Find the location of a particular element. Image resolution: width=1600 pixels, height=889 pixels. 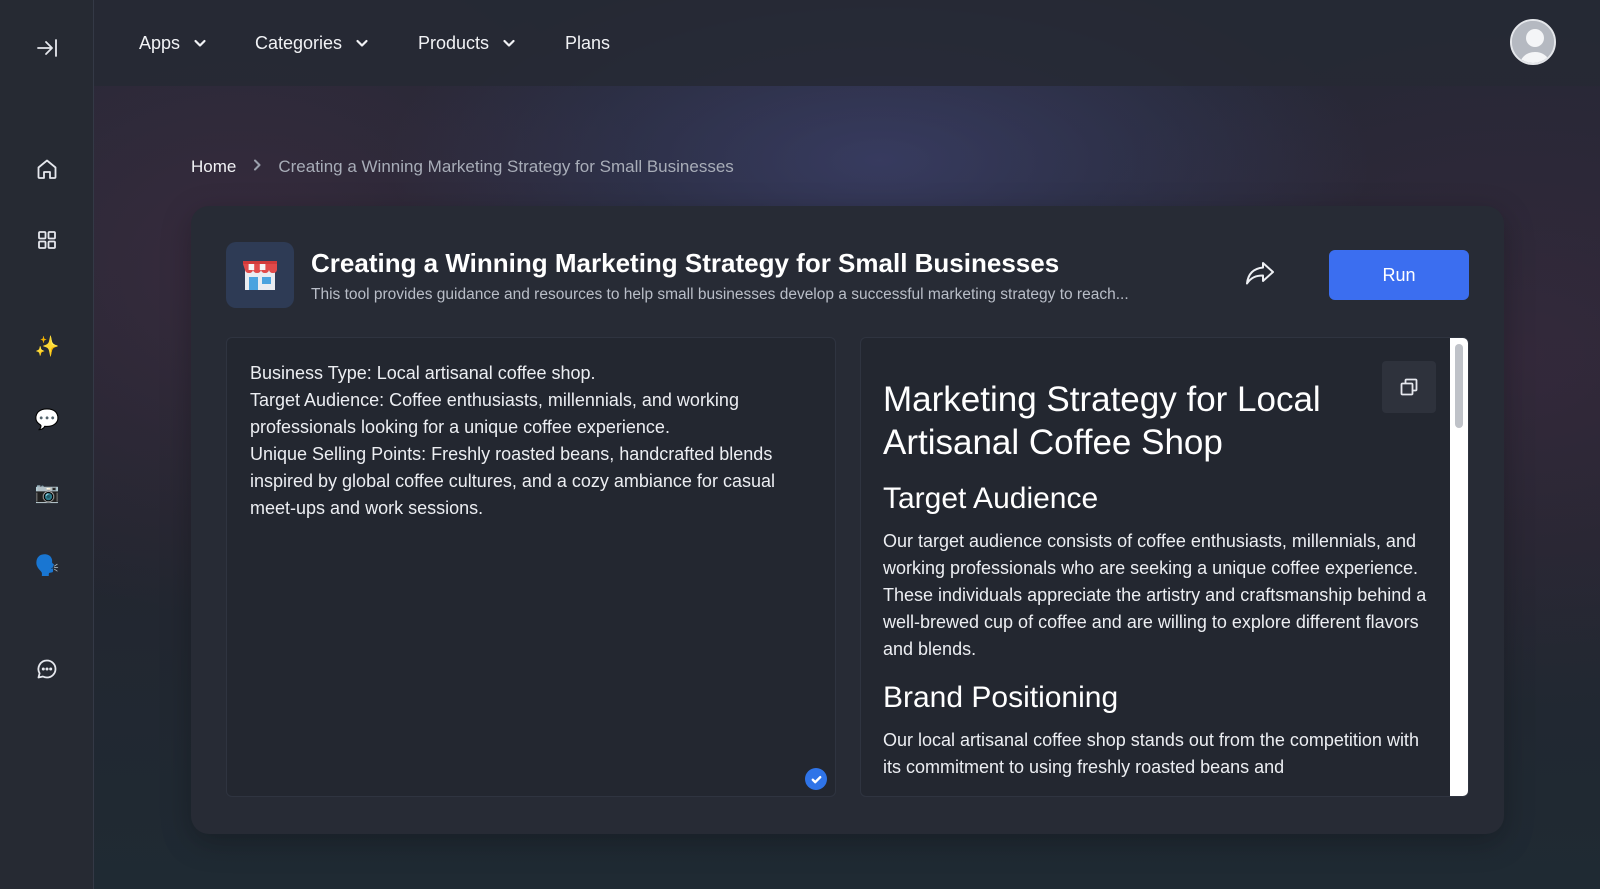

checkmark-icon is located at coordinates (816, 779).